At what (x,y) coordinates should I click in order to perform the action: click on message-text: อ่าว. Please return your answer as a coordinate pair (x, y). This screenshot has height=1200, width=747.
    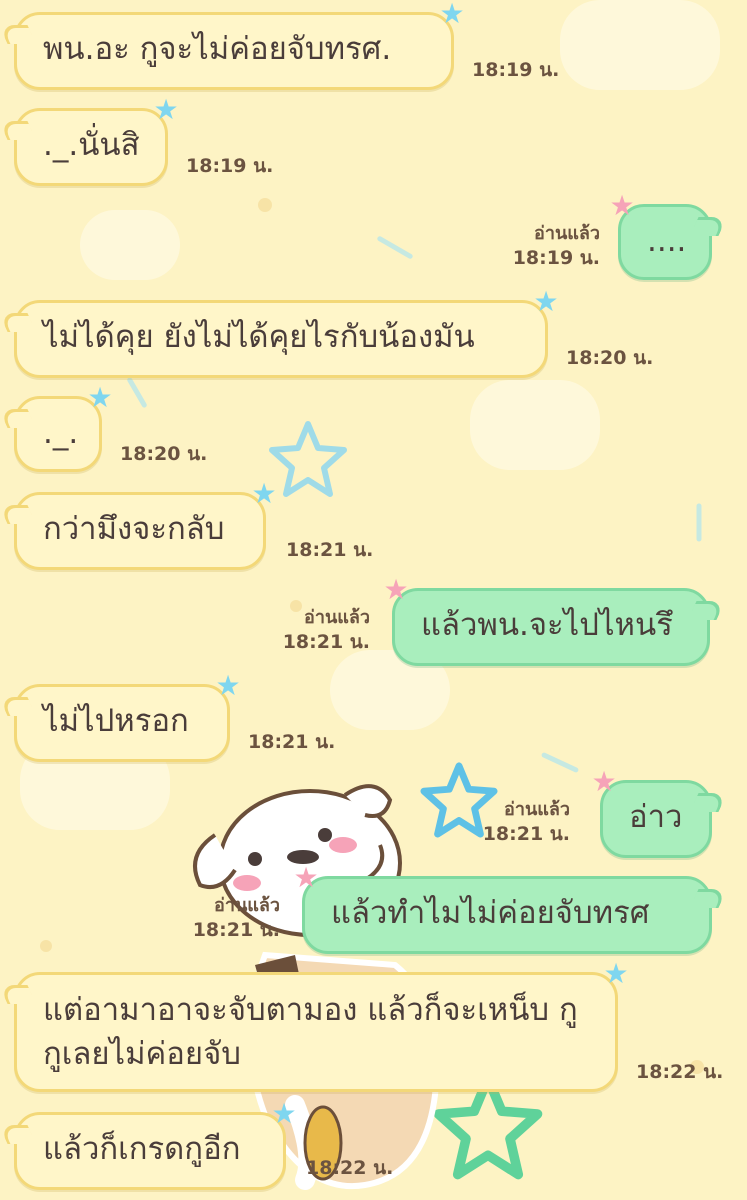
    Looking at the image, I should click on (656, 817).